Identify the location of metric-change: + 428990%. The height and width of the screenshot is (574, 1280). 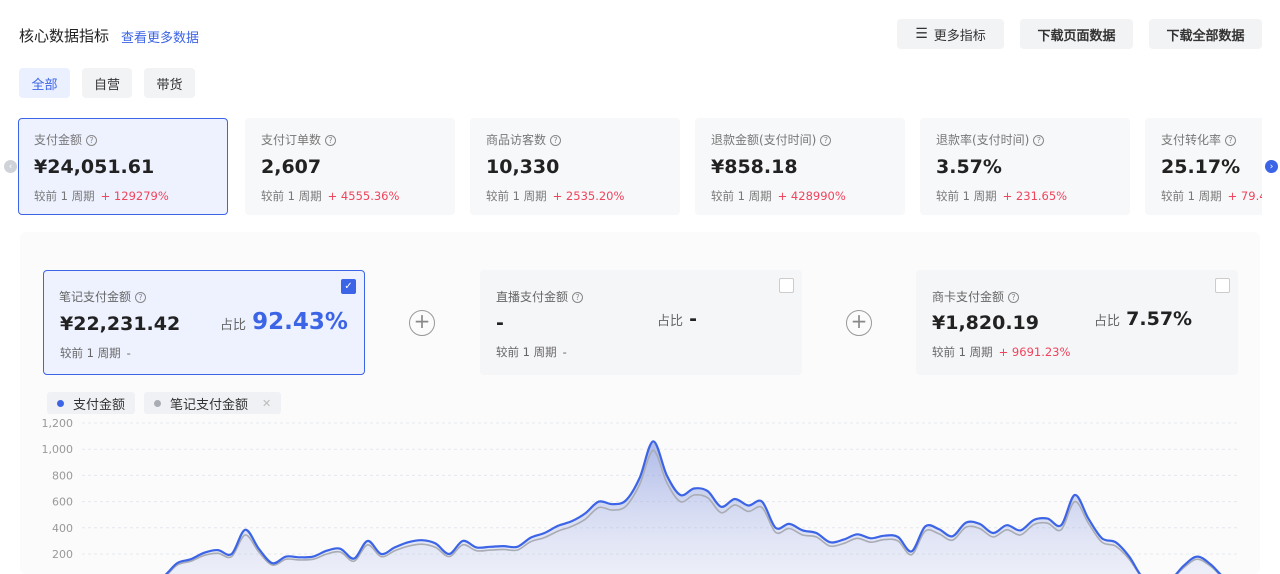
(811, 196).